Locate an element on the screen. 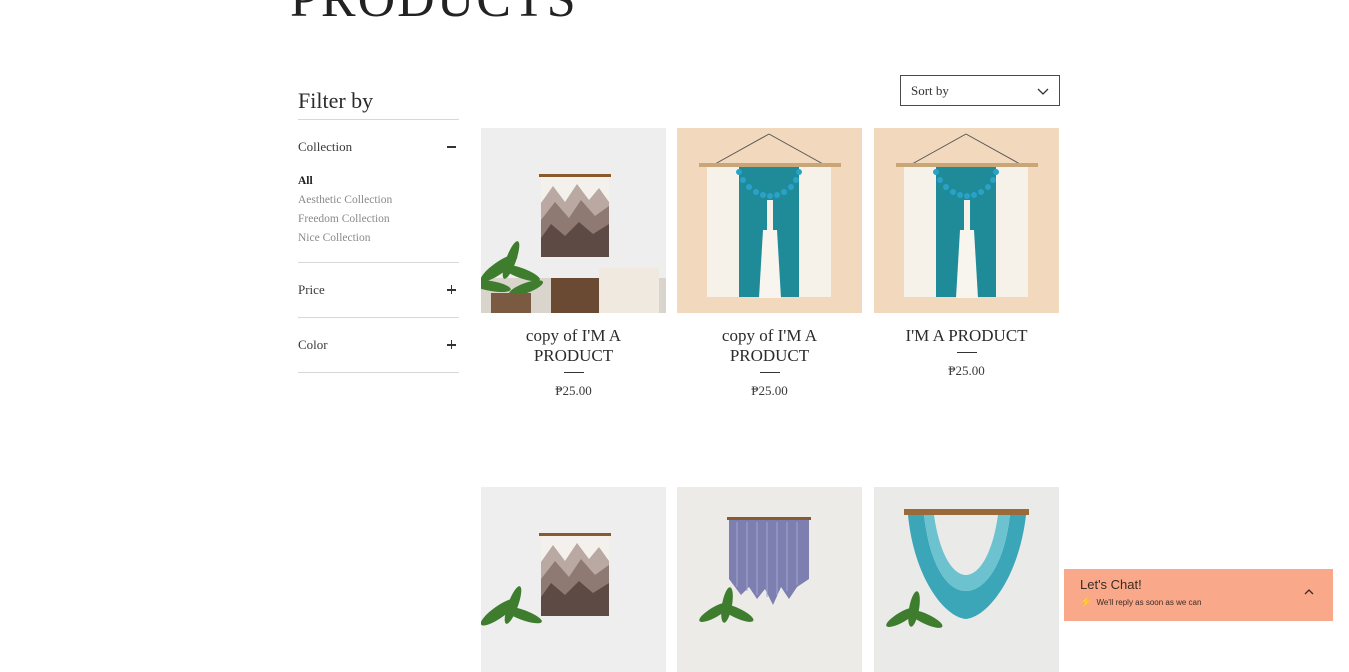 The width and height of the screenshot is (1349, 672). chat-title: Let's Chat! is located at coordinates (1111, 584).